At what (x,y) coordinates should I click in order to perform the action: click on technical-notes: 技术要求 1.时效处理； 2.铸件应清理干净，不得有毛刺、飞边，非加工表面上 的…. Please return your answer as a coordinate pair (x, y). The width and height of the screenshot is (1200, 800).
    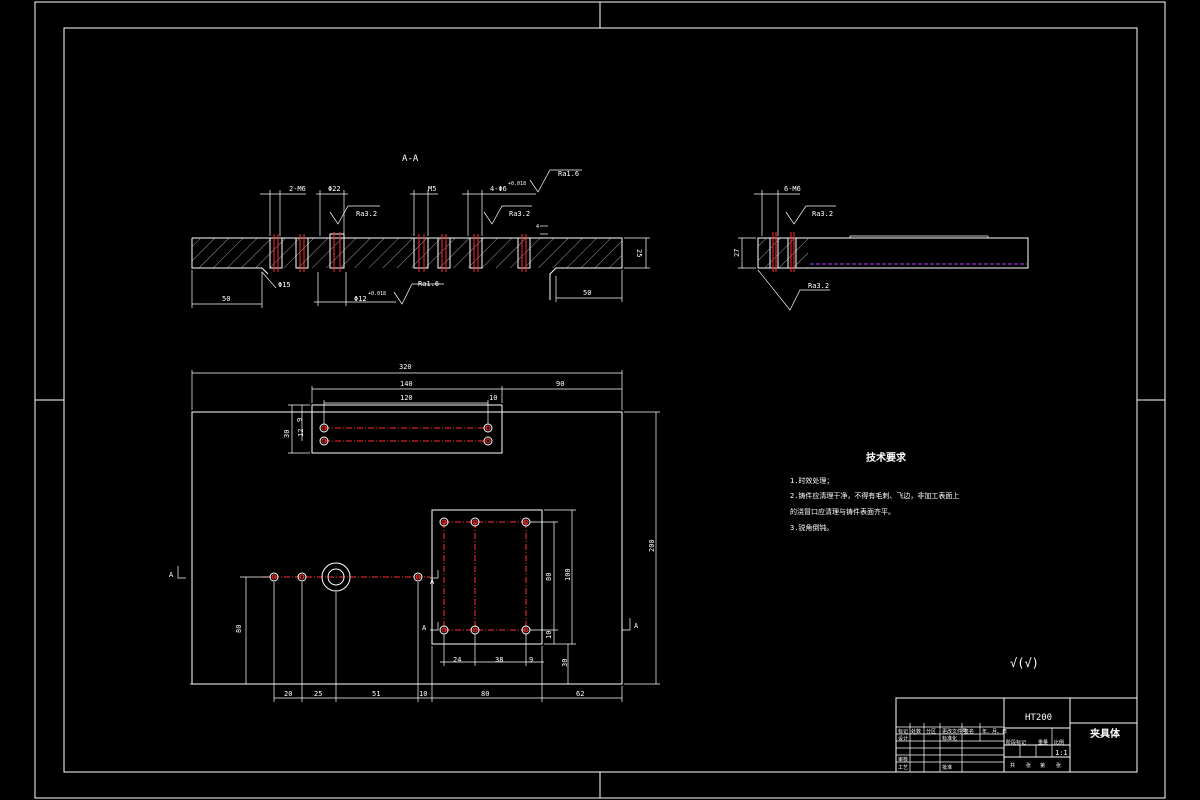
    Looking at the image, I should click on (874, 491).